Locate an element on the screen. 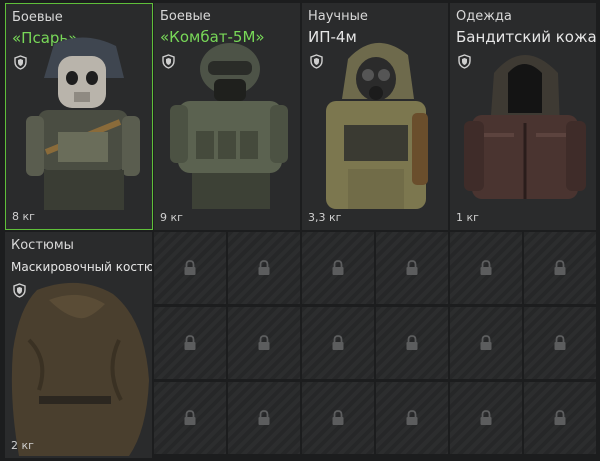 The width and height of the screenshot is (600, 461). item-card-ip4m: Научные ИП-4м 3,3 кг is located at coordinates (375, 116).